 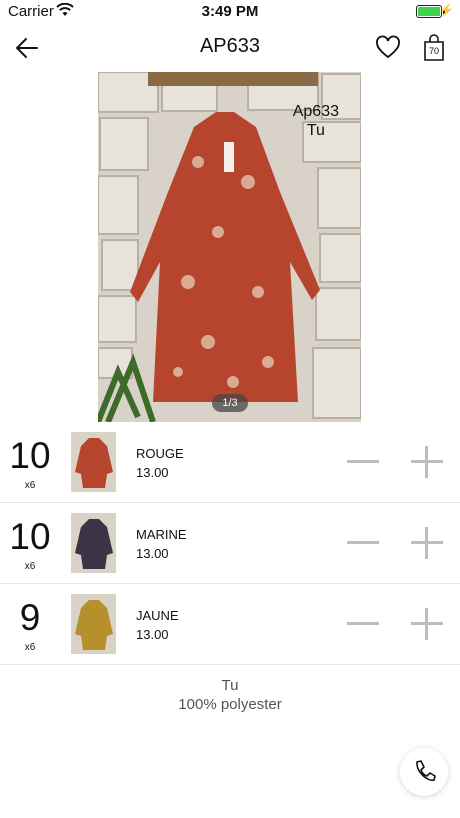 What do you see at coordinates (230, 48) in the screenshot?
I see `nav-bar: AP633 70` at bounding box center [230, 48].